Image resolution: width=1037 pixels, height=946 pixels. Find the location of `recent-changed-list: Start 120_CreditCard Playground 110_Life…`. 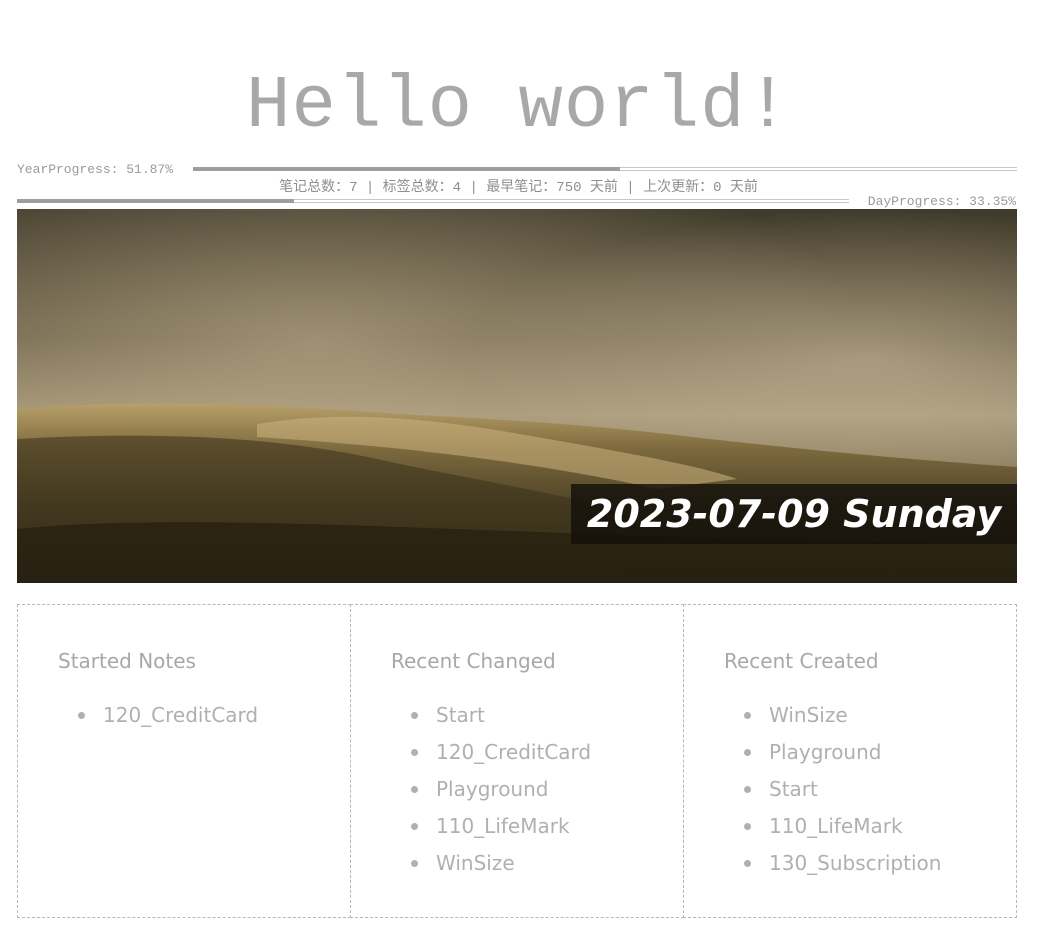

recent-changed-list: Start 120_CreditCard Playground 110_Life… is located at coordinates (537, 789).